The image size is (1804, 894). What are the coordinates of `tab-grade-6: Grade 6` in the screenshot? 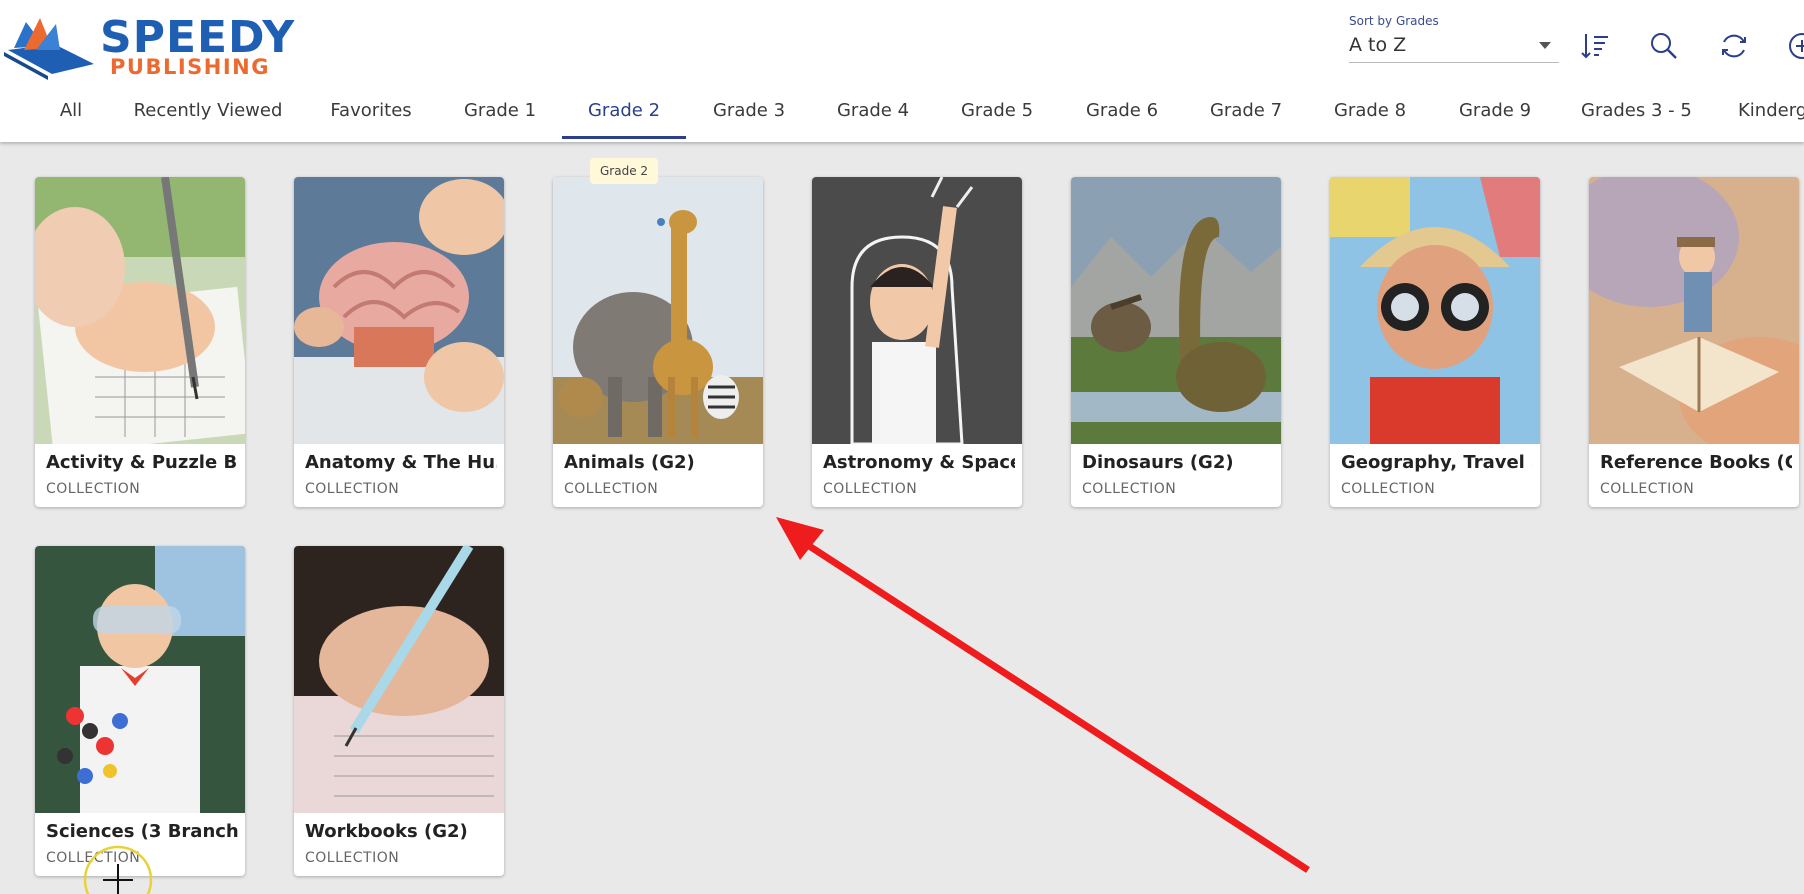 It's located at (1122, 115).